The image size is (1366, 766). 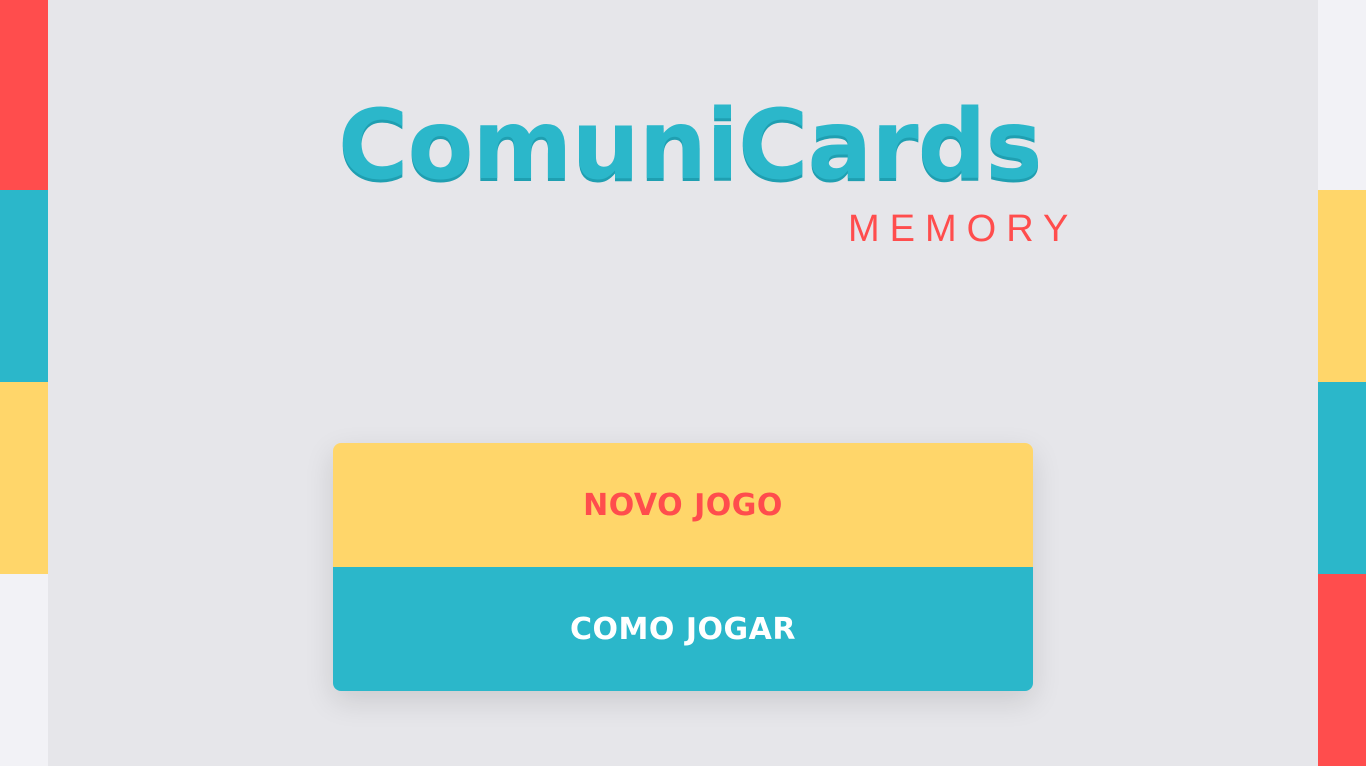 I want to click on how-to-play-button: COMO JOGAR, so click(x=683, y=629).